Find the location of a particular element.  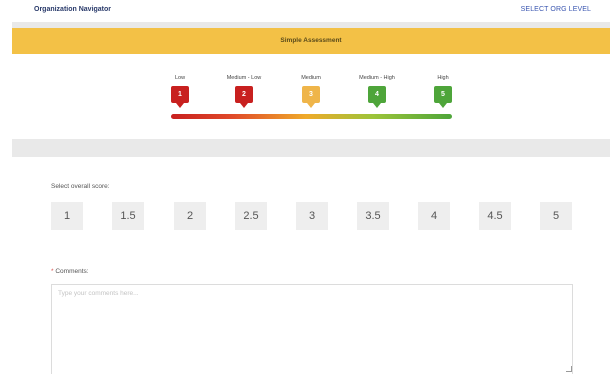

app-title: Organization Navigator is located at coordinates (73, 9).